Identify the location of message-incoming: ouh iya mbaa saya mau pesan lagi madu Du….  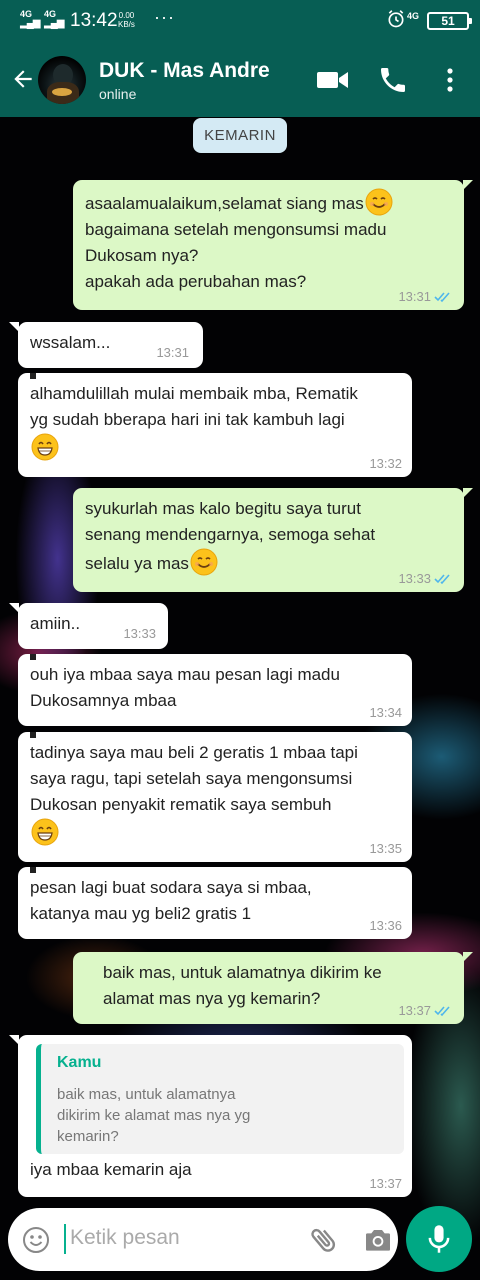
(215, 690).